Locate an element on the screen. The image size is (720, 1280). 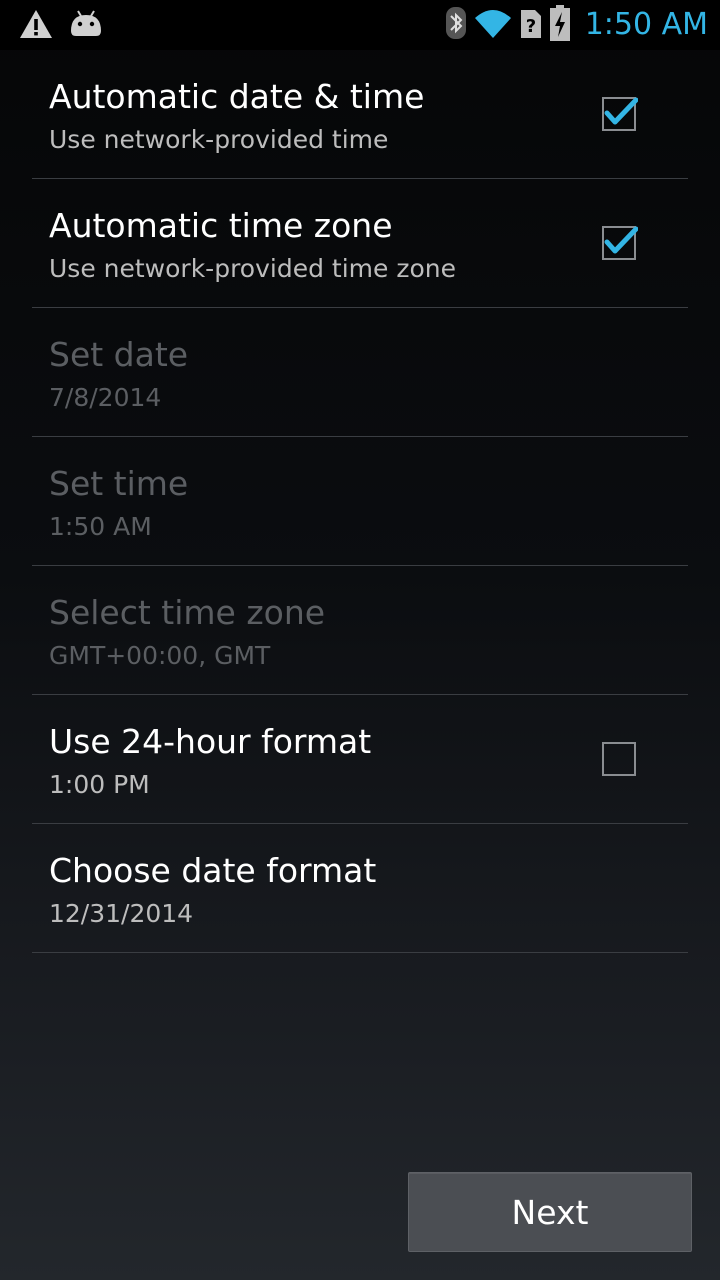
next-button: Next is located at coordinates (550, 1212).